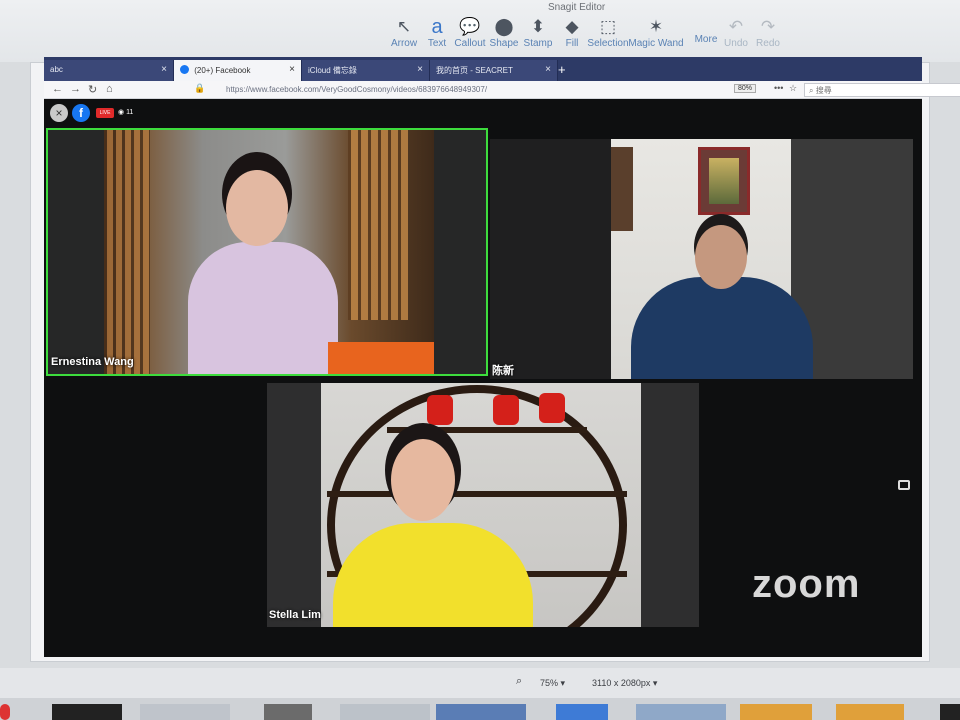 This screenshot has height=720, width=960. What do you see at coordinates (904, 485) in the screenshot?
I see `expand-icon` at bounding box center [904, 485].